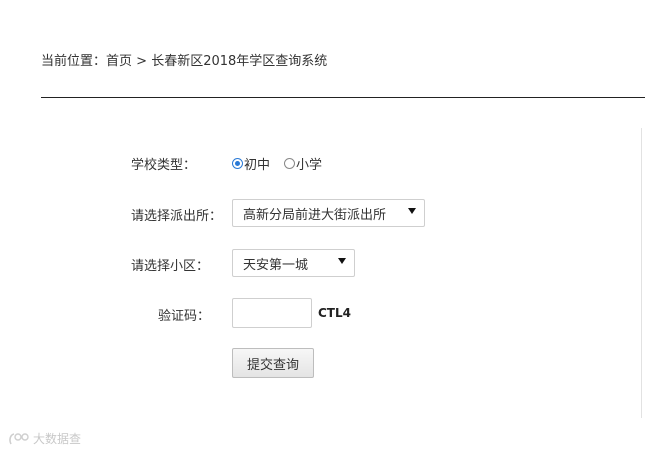  I want to click on radio-primary: 小学, so click(303, 163).